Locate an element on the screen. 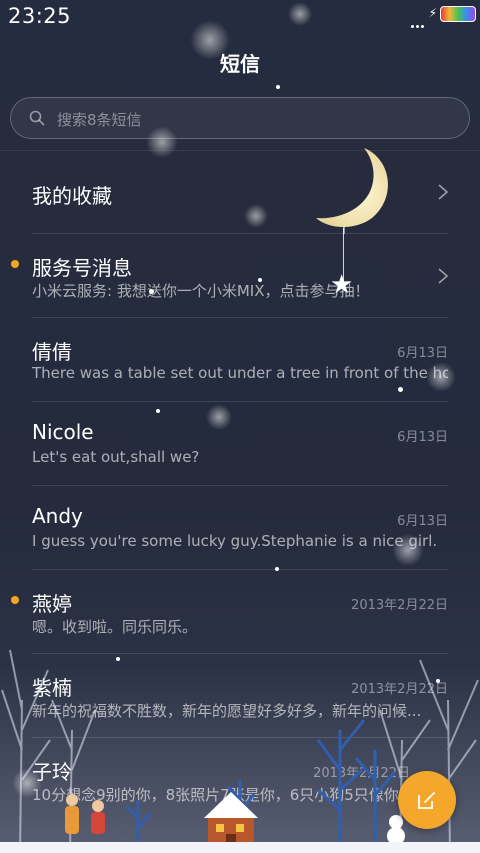 This screenshot has width=480, height=853. conversation-snippet: Let's eat out,shall we? is located at coordinates (116, 457).